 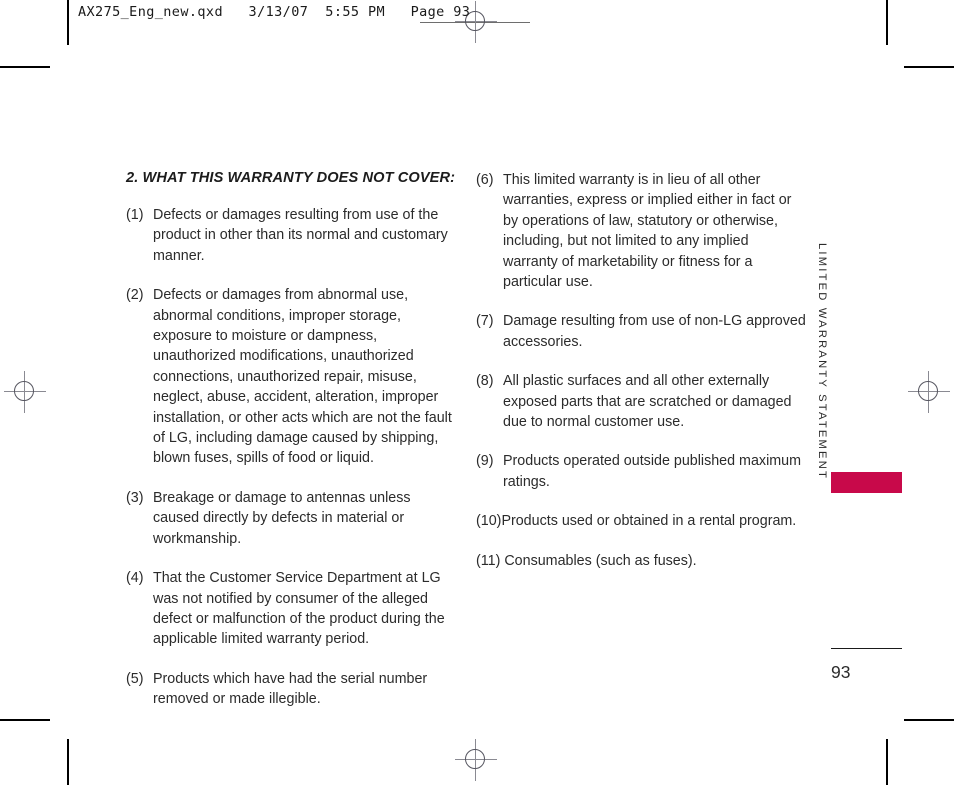 What do you see at coordinates (135, 497) in the screenshot?
I see `clause-number: (3)` at bounding box center [135, 497].